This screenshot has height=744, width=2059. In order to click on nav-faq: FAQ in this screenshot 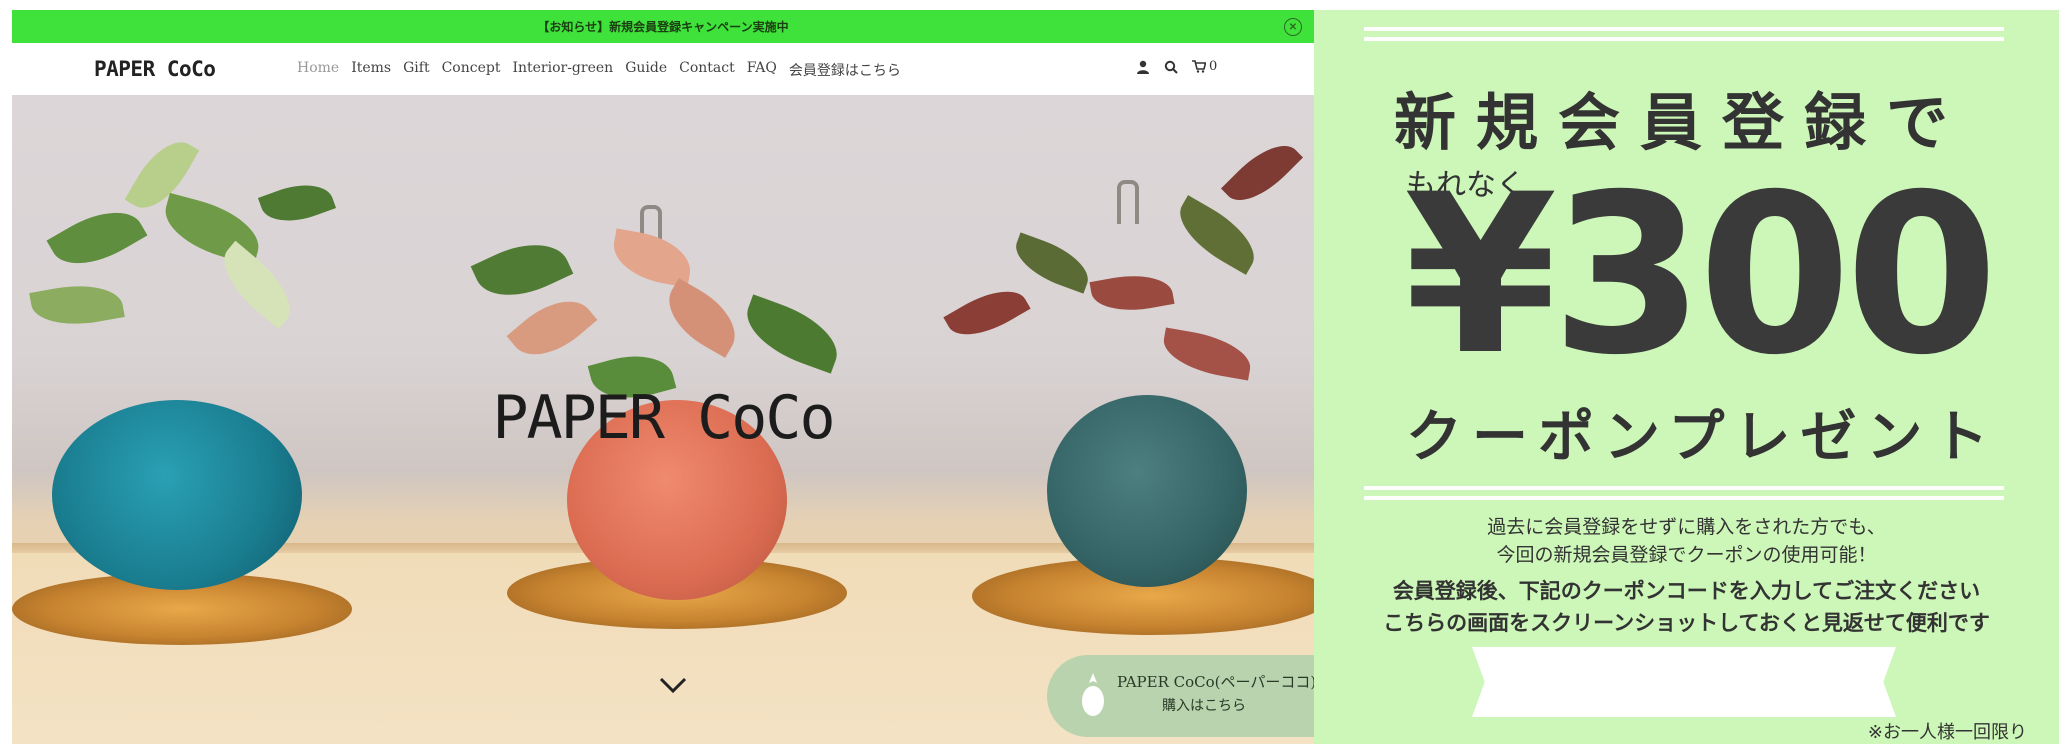, I will do `click(762, 70)`.